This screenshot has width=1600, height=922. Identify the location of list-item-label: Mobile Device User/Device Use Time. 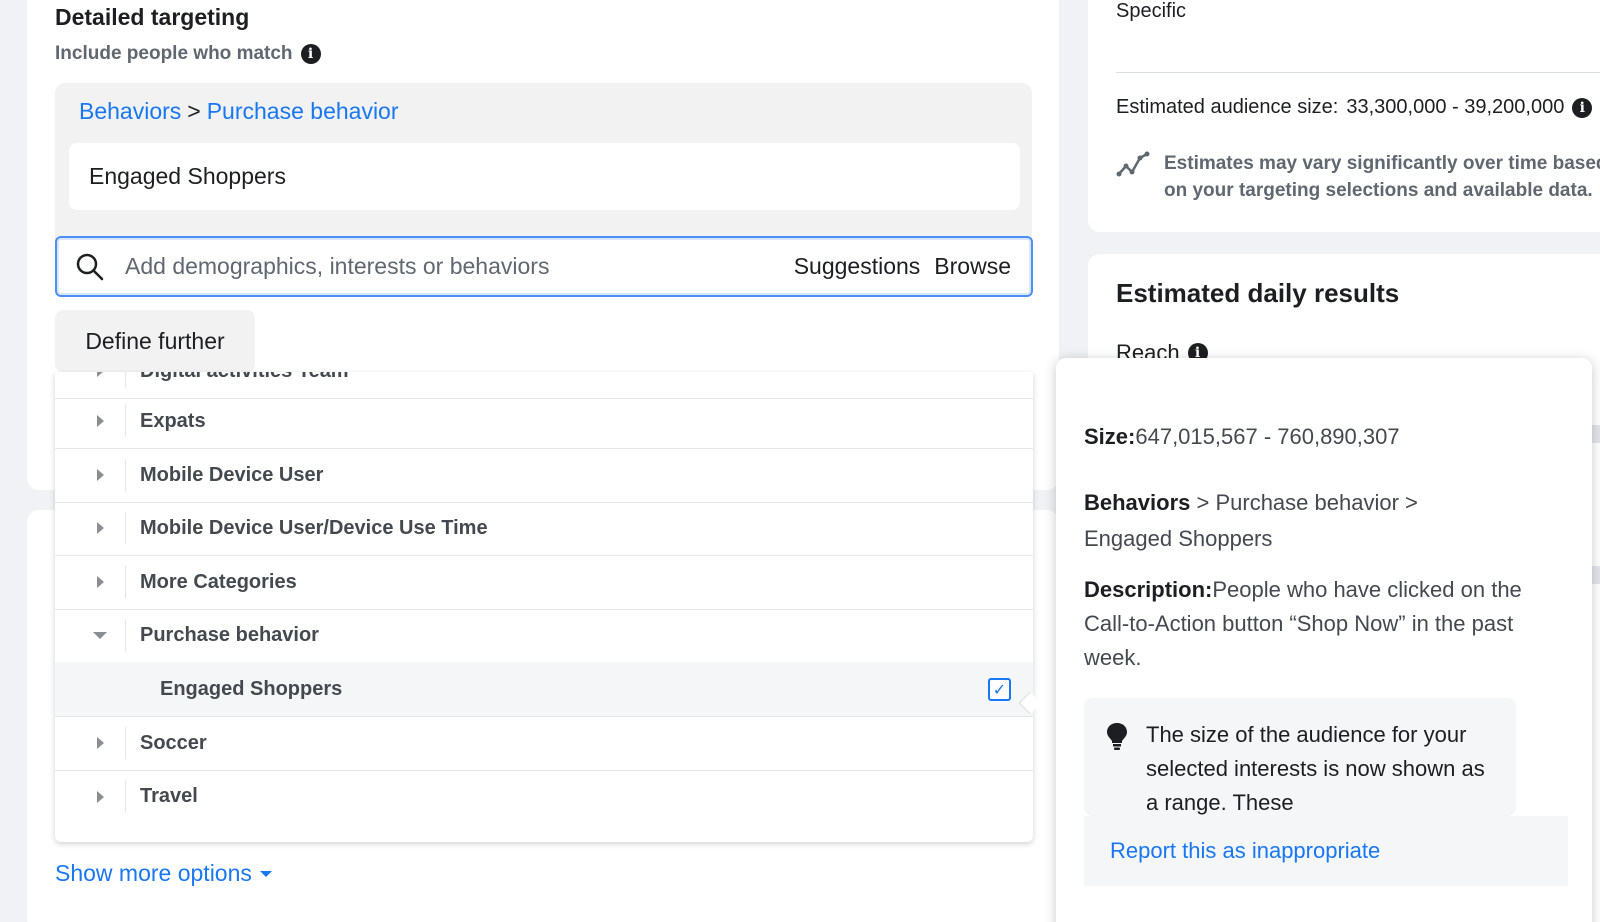
(314, 527).